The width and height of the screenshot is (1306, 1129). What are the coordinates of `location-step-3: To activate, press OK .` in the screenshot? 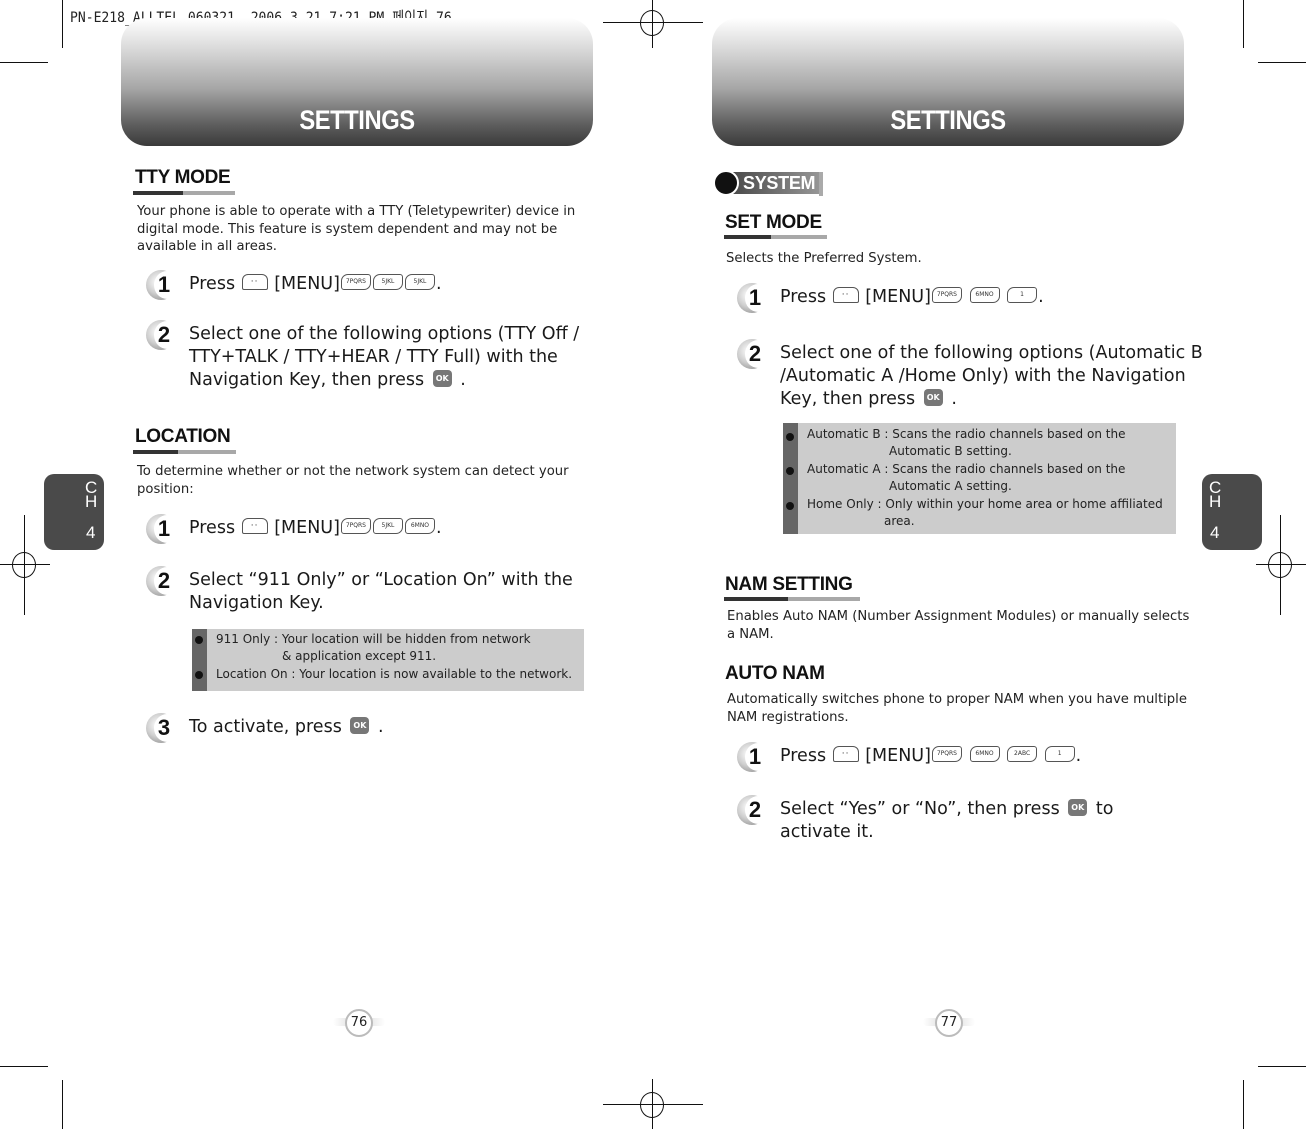 It's located at (286, 726).